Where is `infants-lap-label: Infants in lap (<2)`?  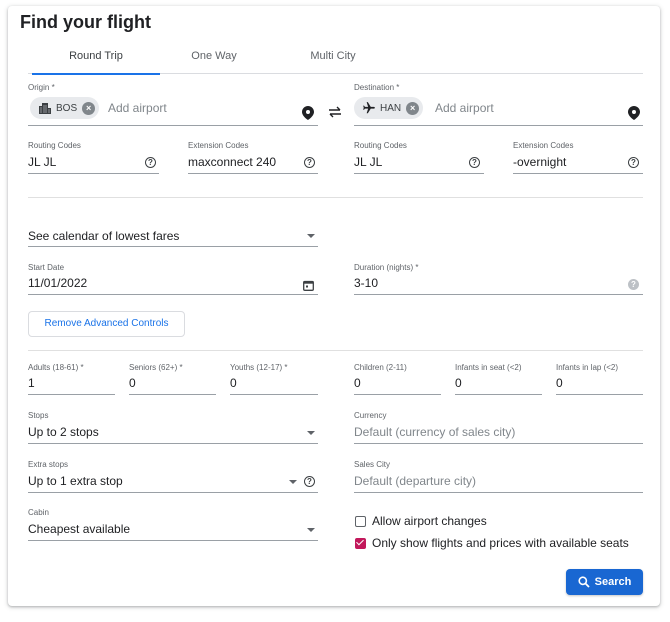 infants-lap-label: Infants in lap (<2) is located at coordinates (587, 367).